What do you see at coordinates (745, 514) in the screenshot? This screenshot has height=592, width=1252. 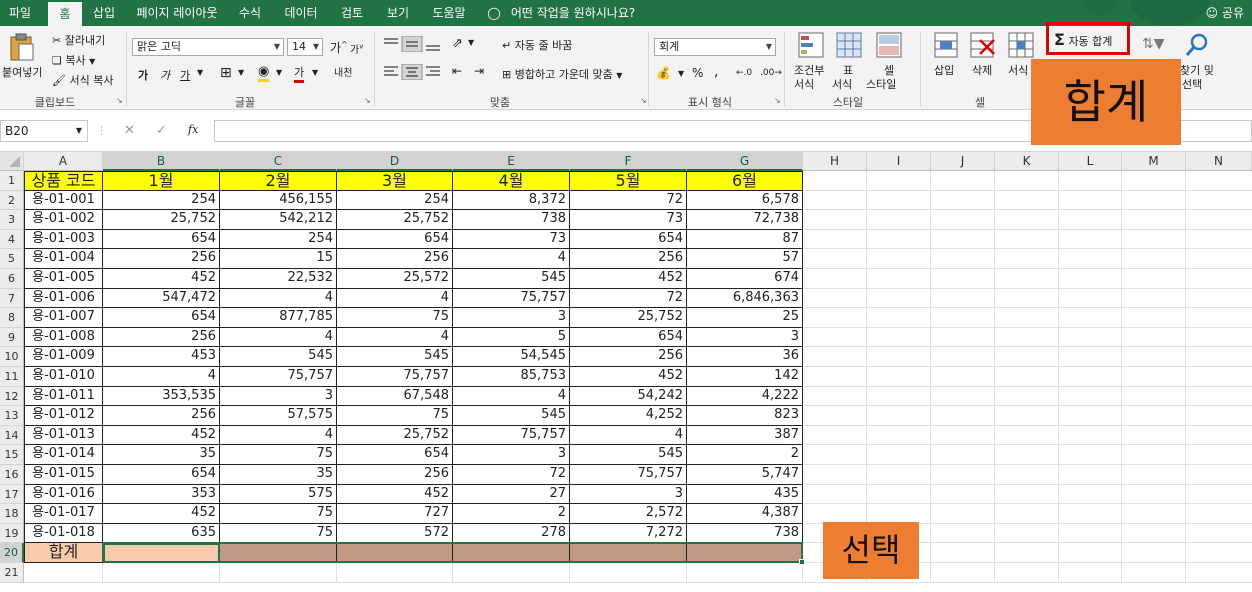 I see `value-cell: 4,387` at bounding box center [745, 514].